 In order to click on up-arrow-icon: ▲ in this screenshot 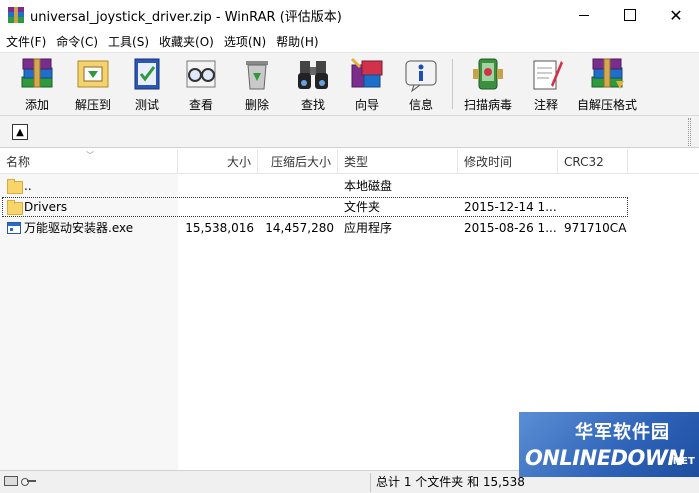, I will do `click(20, 132)`.